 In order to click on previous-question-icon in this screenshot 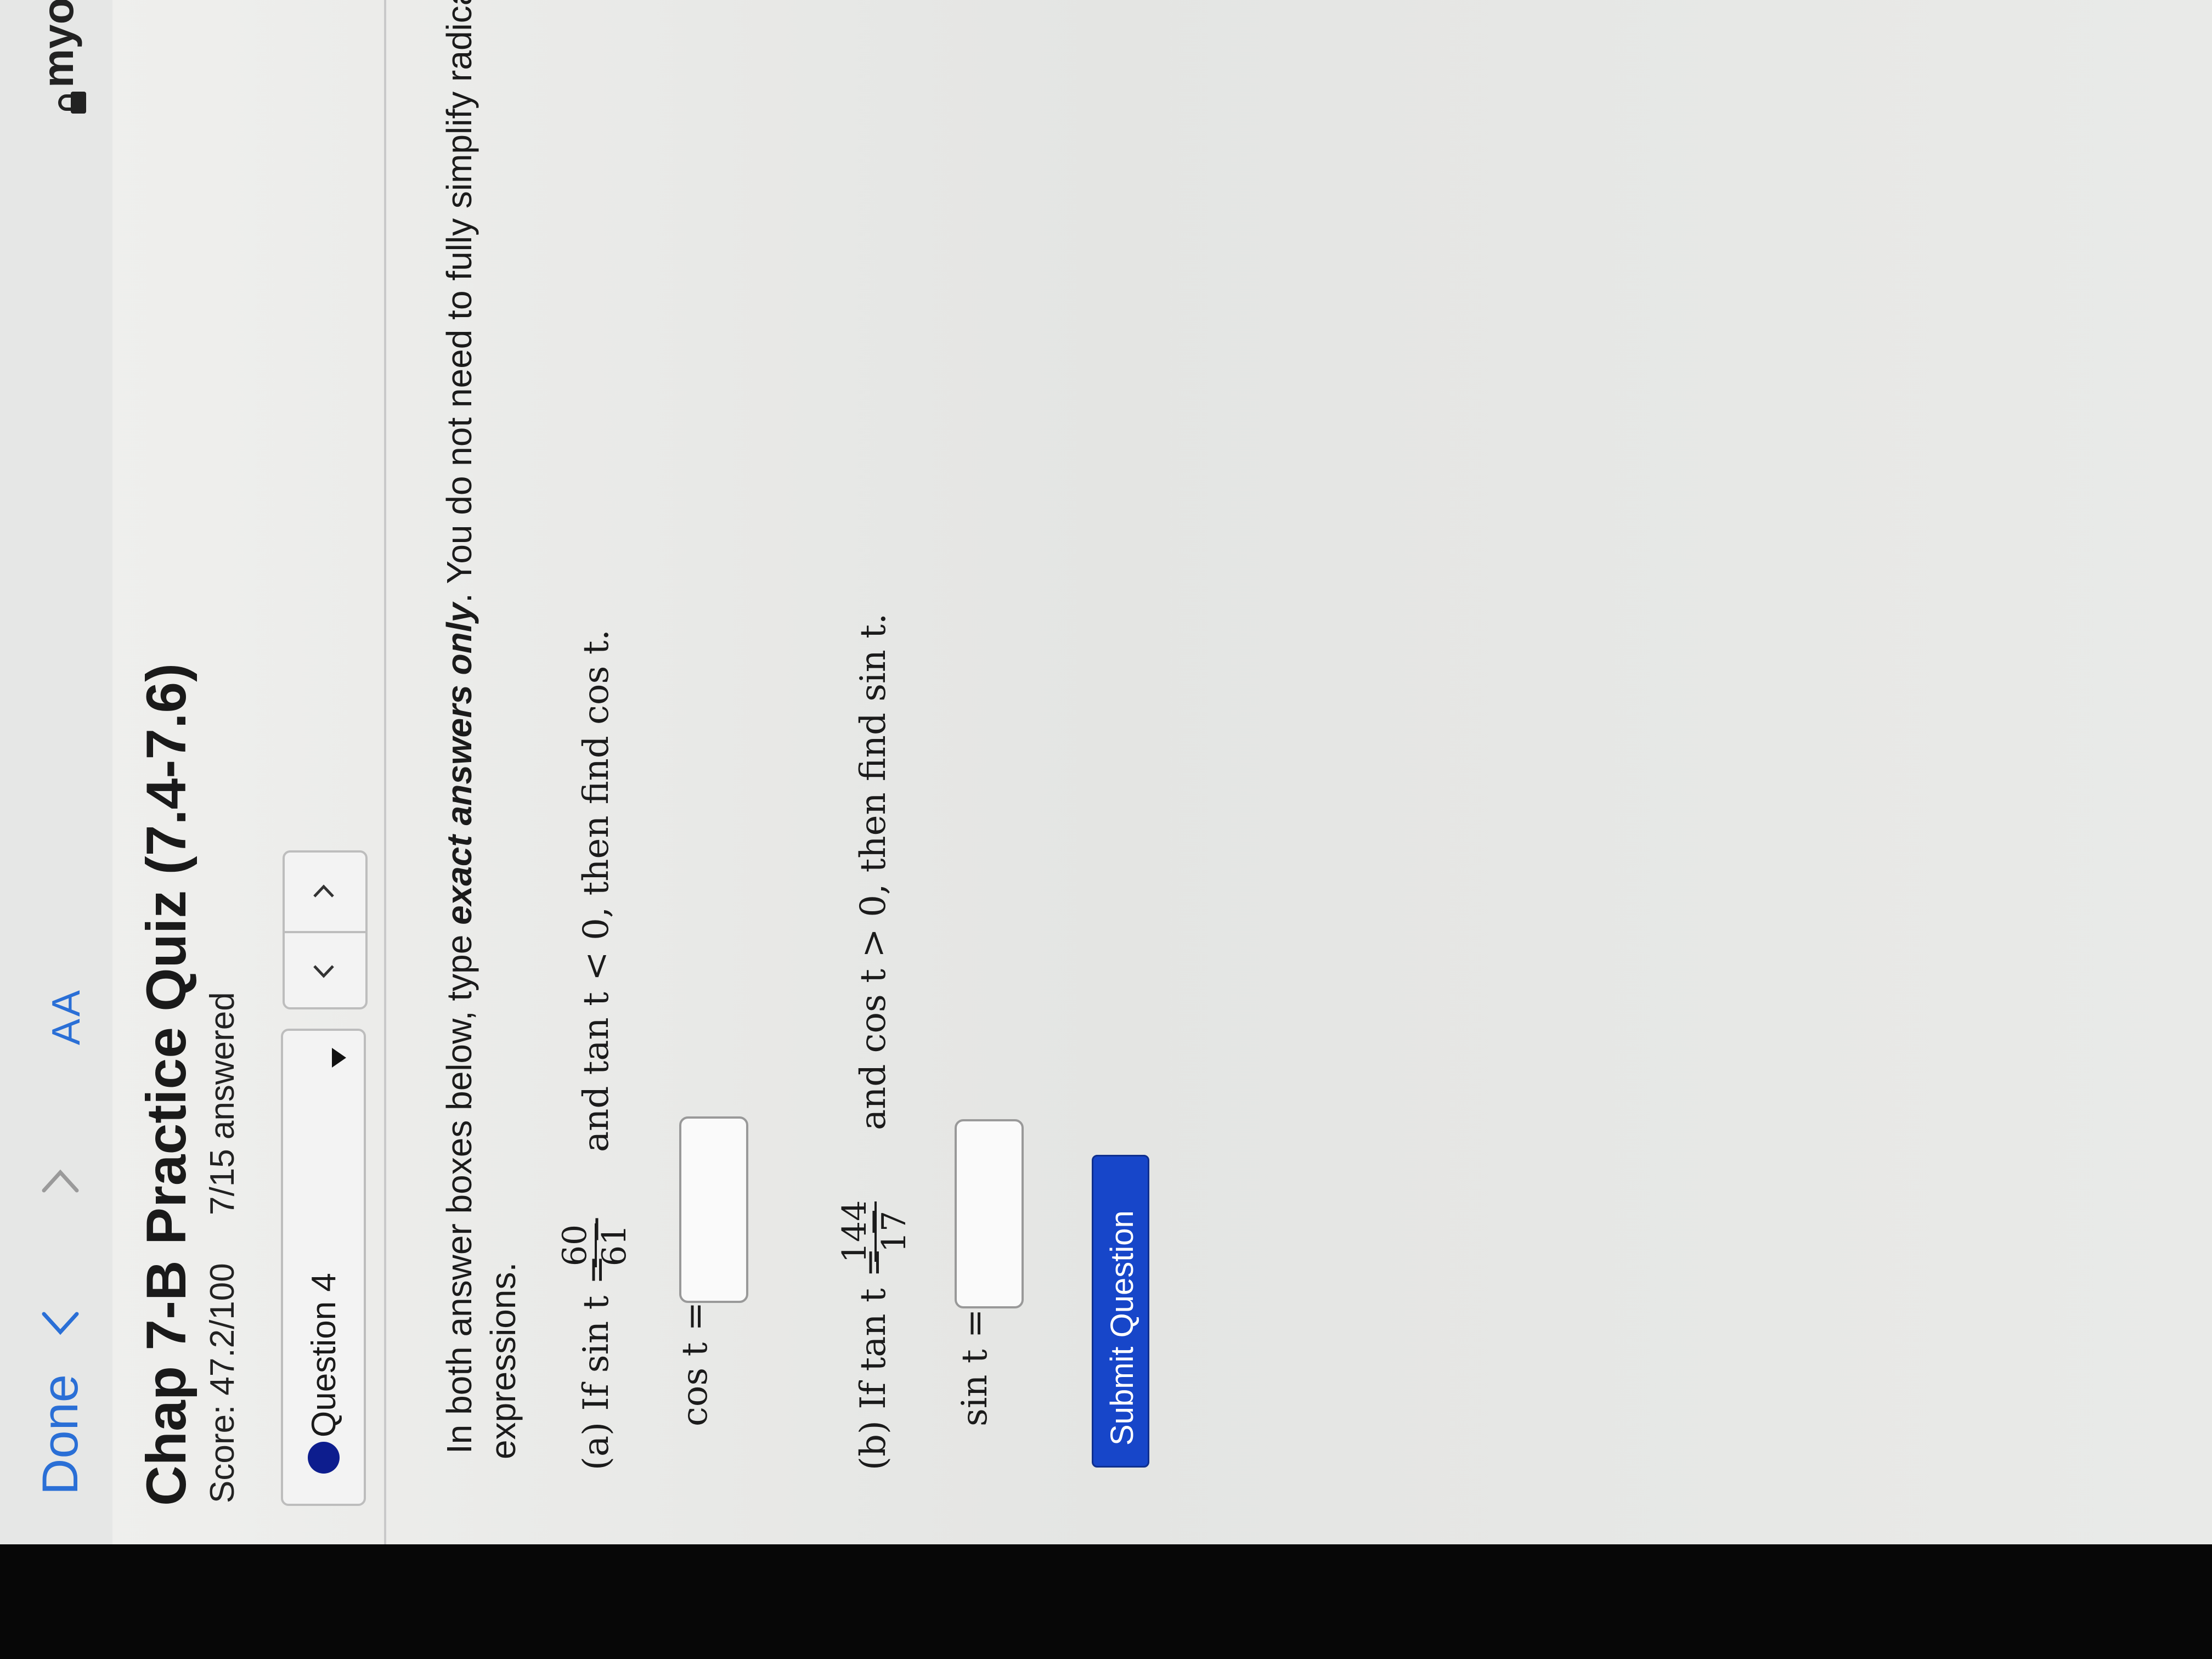, I will do `click(324, 971)`.